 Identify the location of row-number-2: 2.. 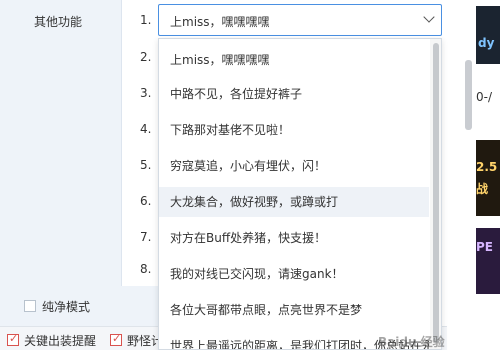
(146, 57).